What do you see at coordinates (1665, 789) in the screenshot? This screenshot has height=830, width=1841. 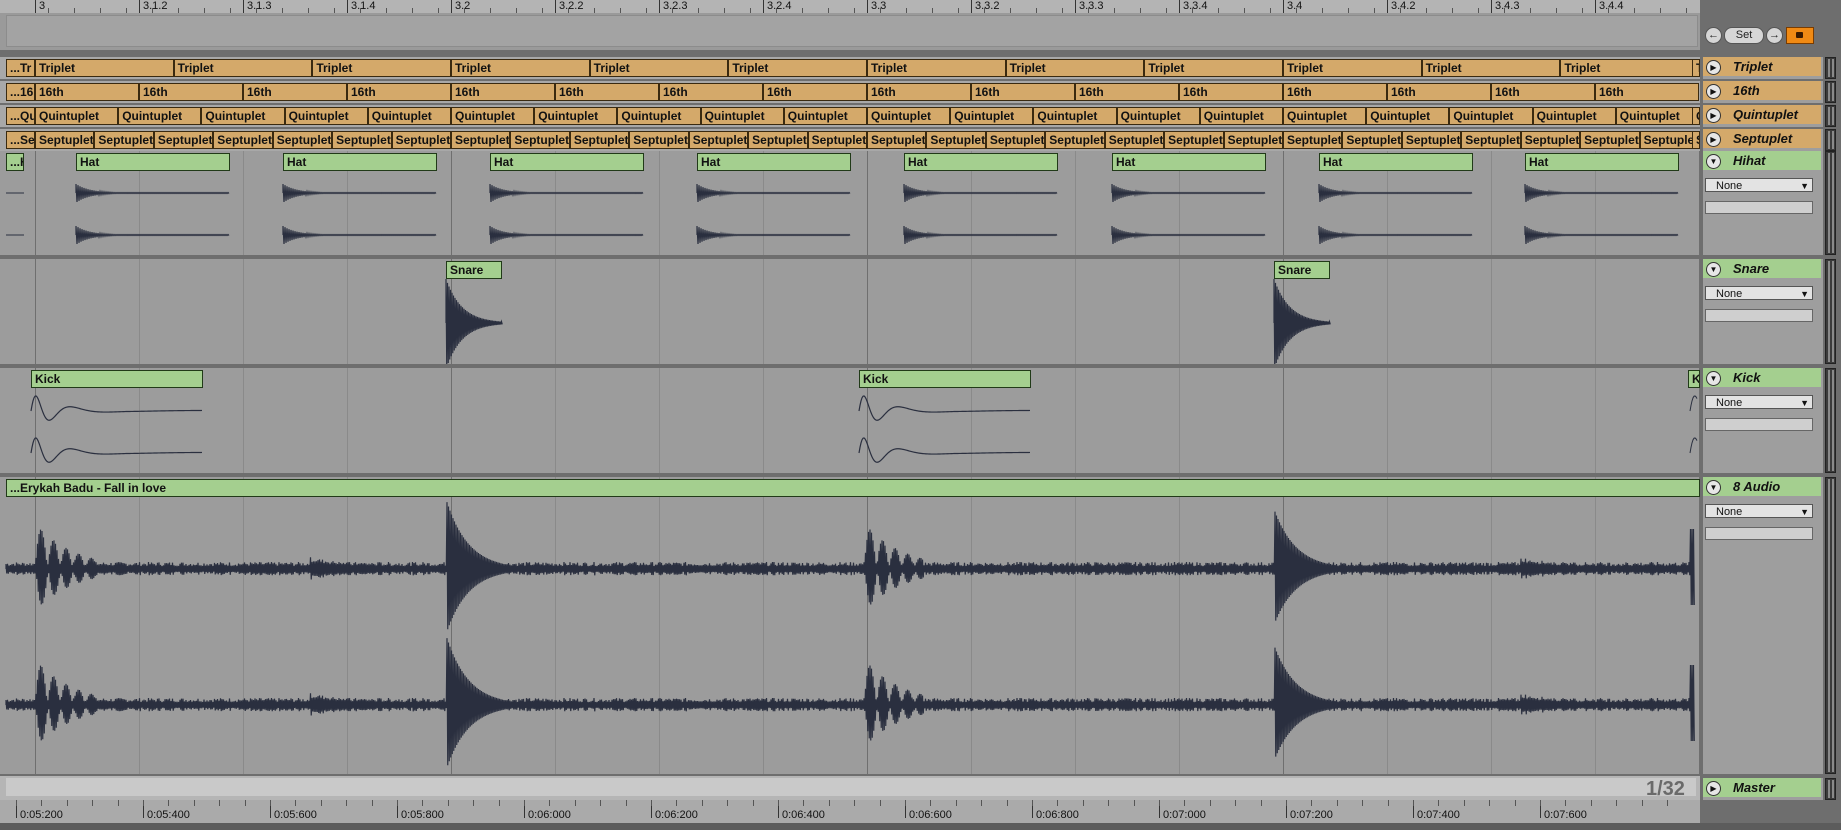 I see `grid-quantization: 1/32` at bounding box center [1665, 789].